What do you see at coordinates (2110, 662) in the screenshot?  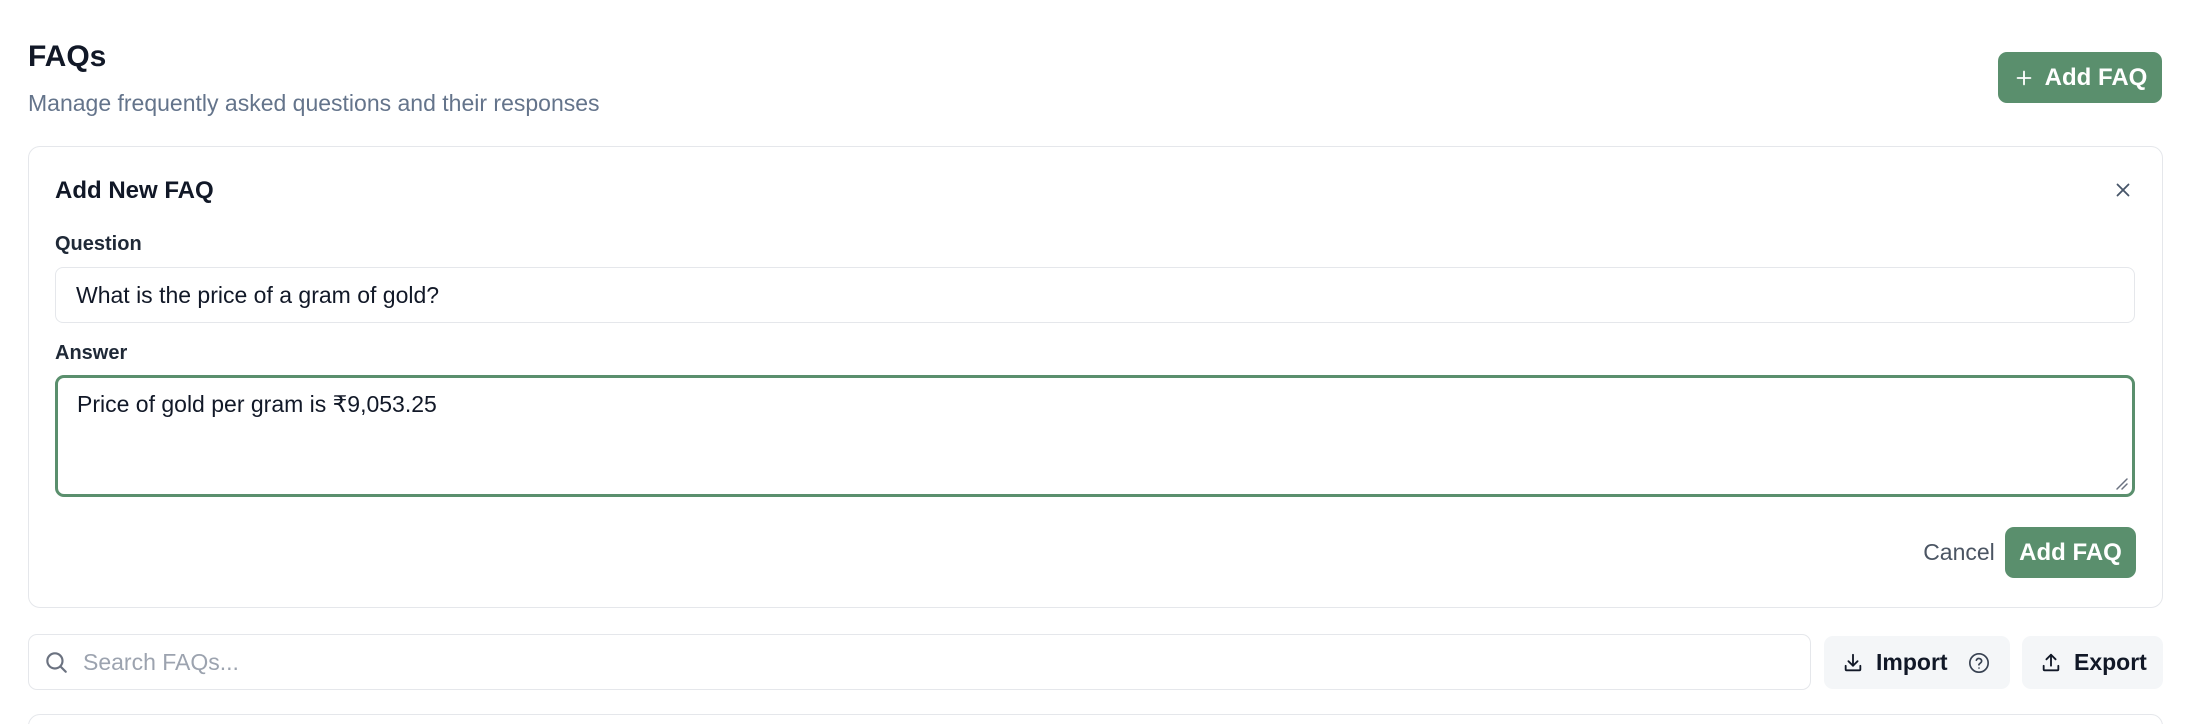 I see `export-label: Export` at bounding box center [2110, 662].